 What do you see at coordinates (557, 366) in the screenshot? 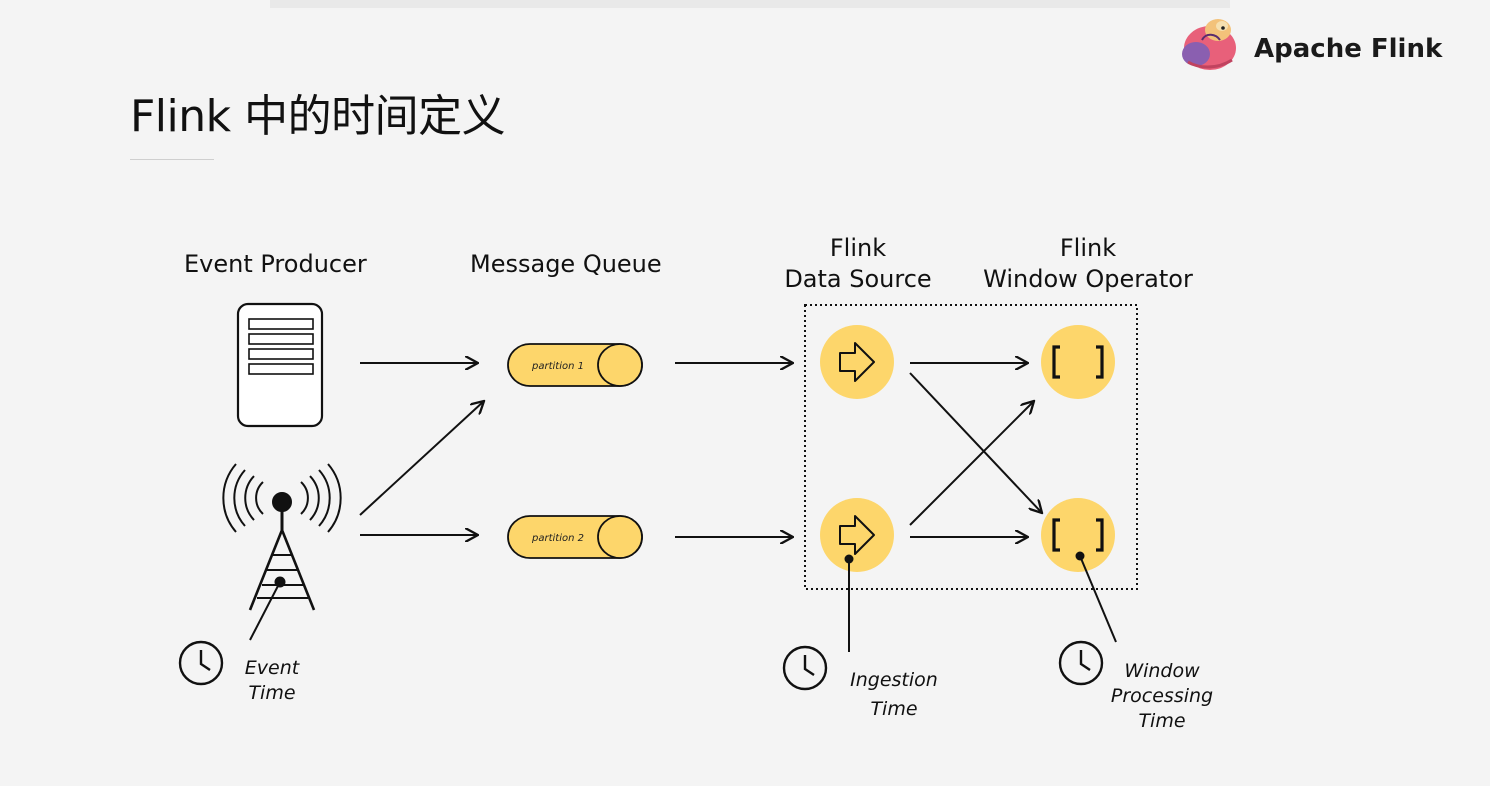
I see `partition-1-label: partition 1` at bounding box center [557, 366].